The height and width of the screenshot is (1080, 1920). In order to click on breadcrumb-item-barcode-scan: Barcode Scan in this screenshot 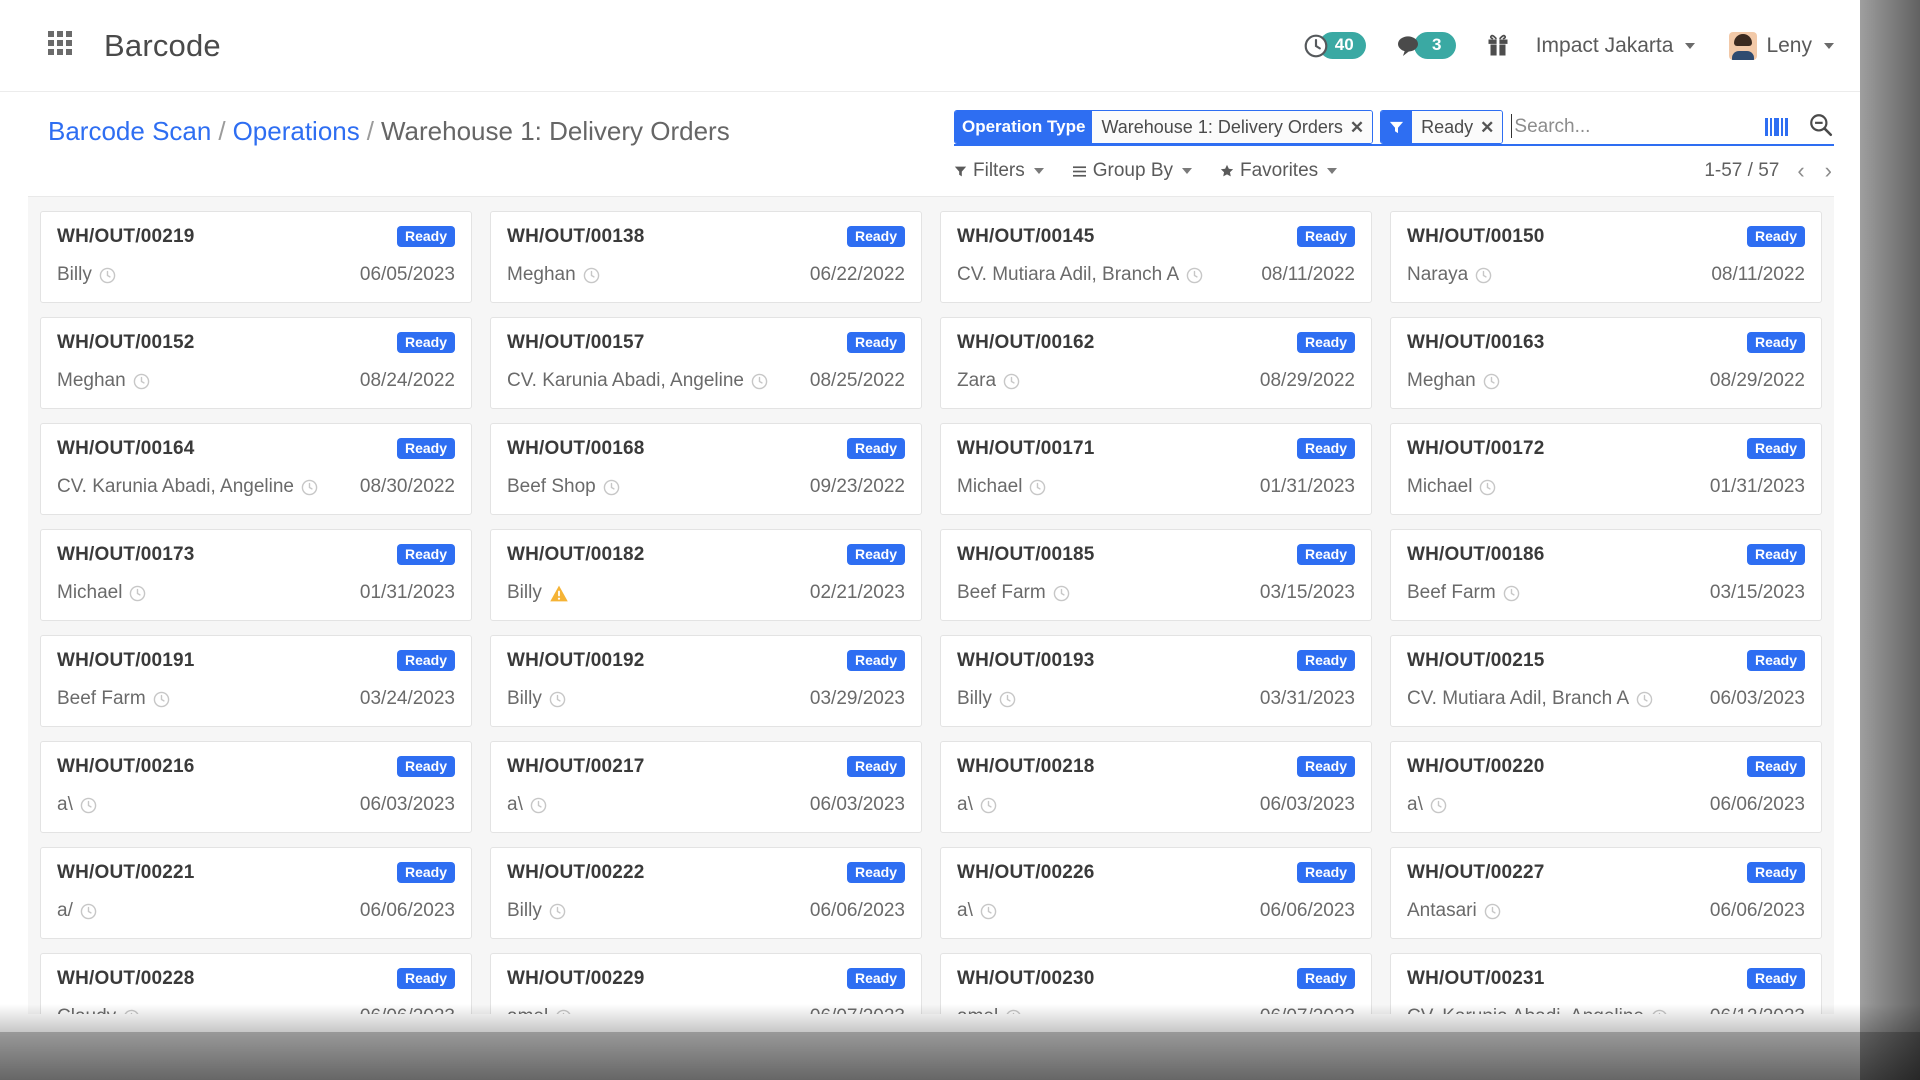, I will do `click(129, 131)`.